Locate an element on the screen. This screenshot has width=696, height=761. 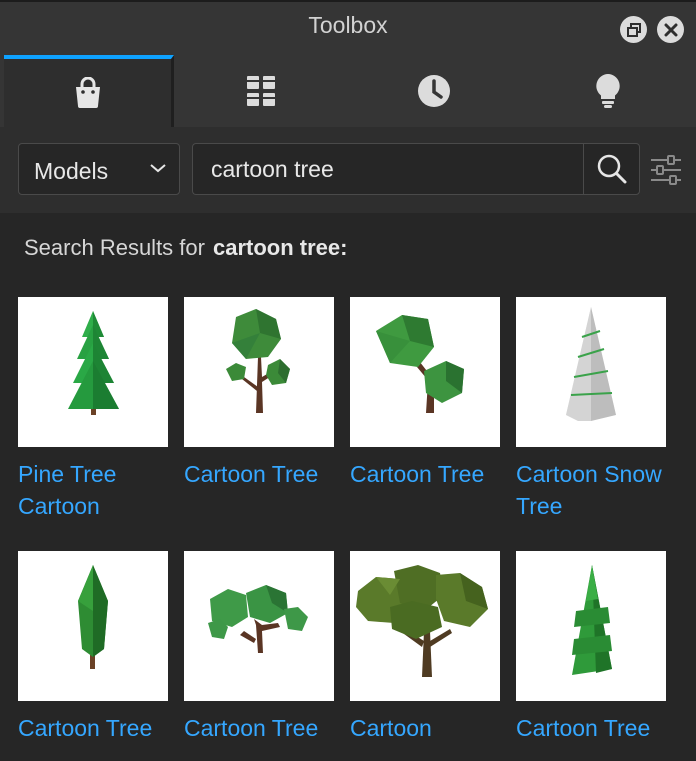
window-title: Toolbox is located at coordinates (348, 25).